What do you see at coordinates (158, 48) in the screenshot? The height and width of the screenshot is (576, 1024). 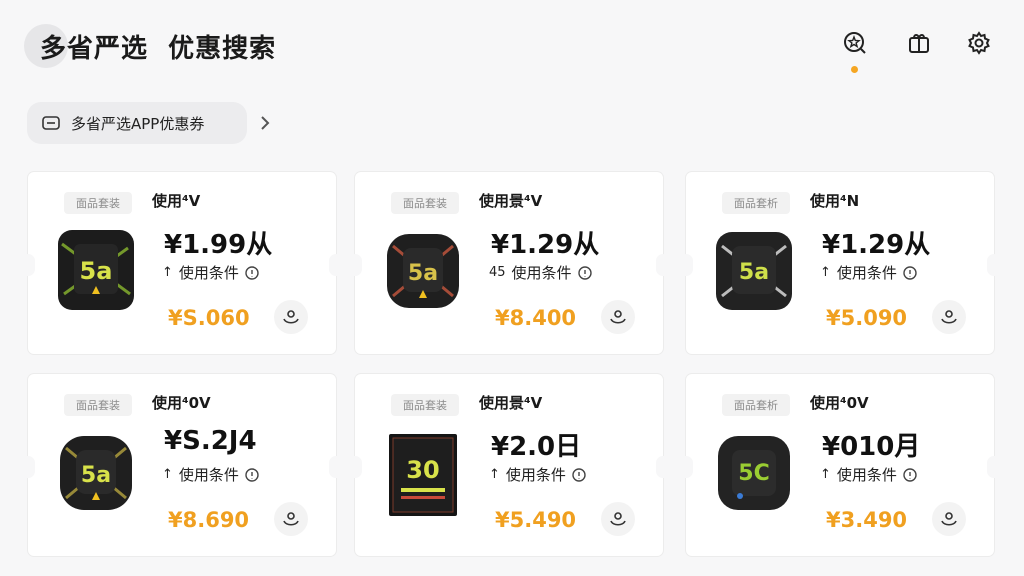 I see `page-title: 多省严选 优惠搜索` at bounding box center [158, 48].